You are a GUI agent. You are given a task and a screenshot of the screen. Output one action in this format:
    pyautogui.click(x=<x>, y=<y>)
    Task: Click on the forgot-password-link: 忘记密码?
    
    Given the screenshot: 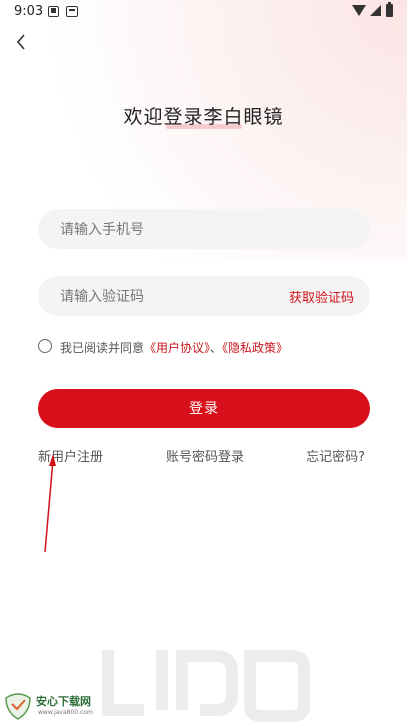 What is the action you would take?
    pyautogui.click(x=335, y=455)
    